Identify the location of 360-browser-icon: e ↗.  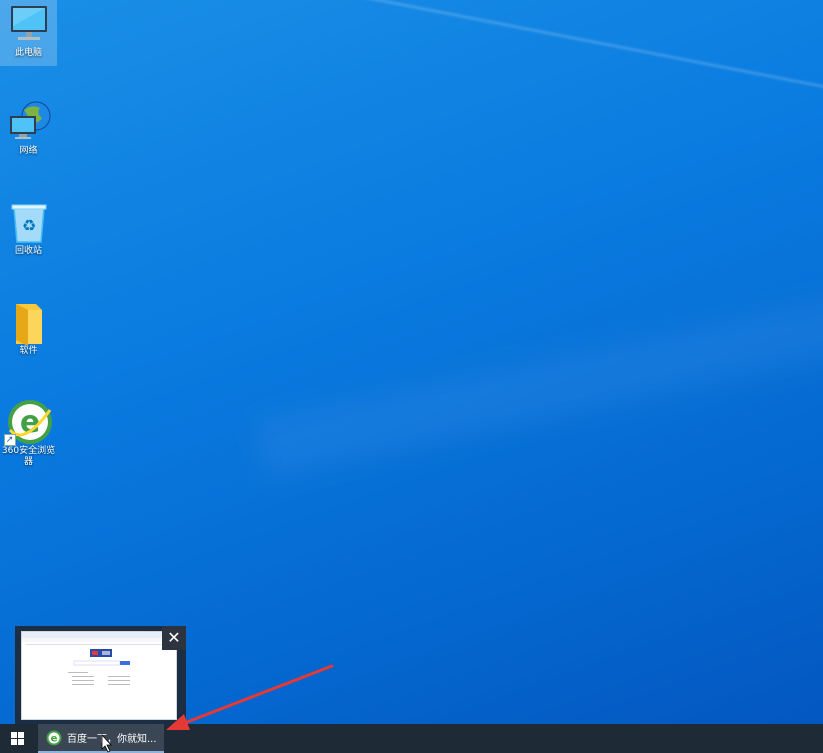
(28, 421).